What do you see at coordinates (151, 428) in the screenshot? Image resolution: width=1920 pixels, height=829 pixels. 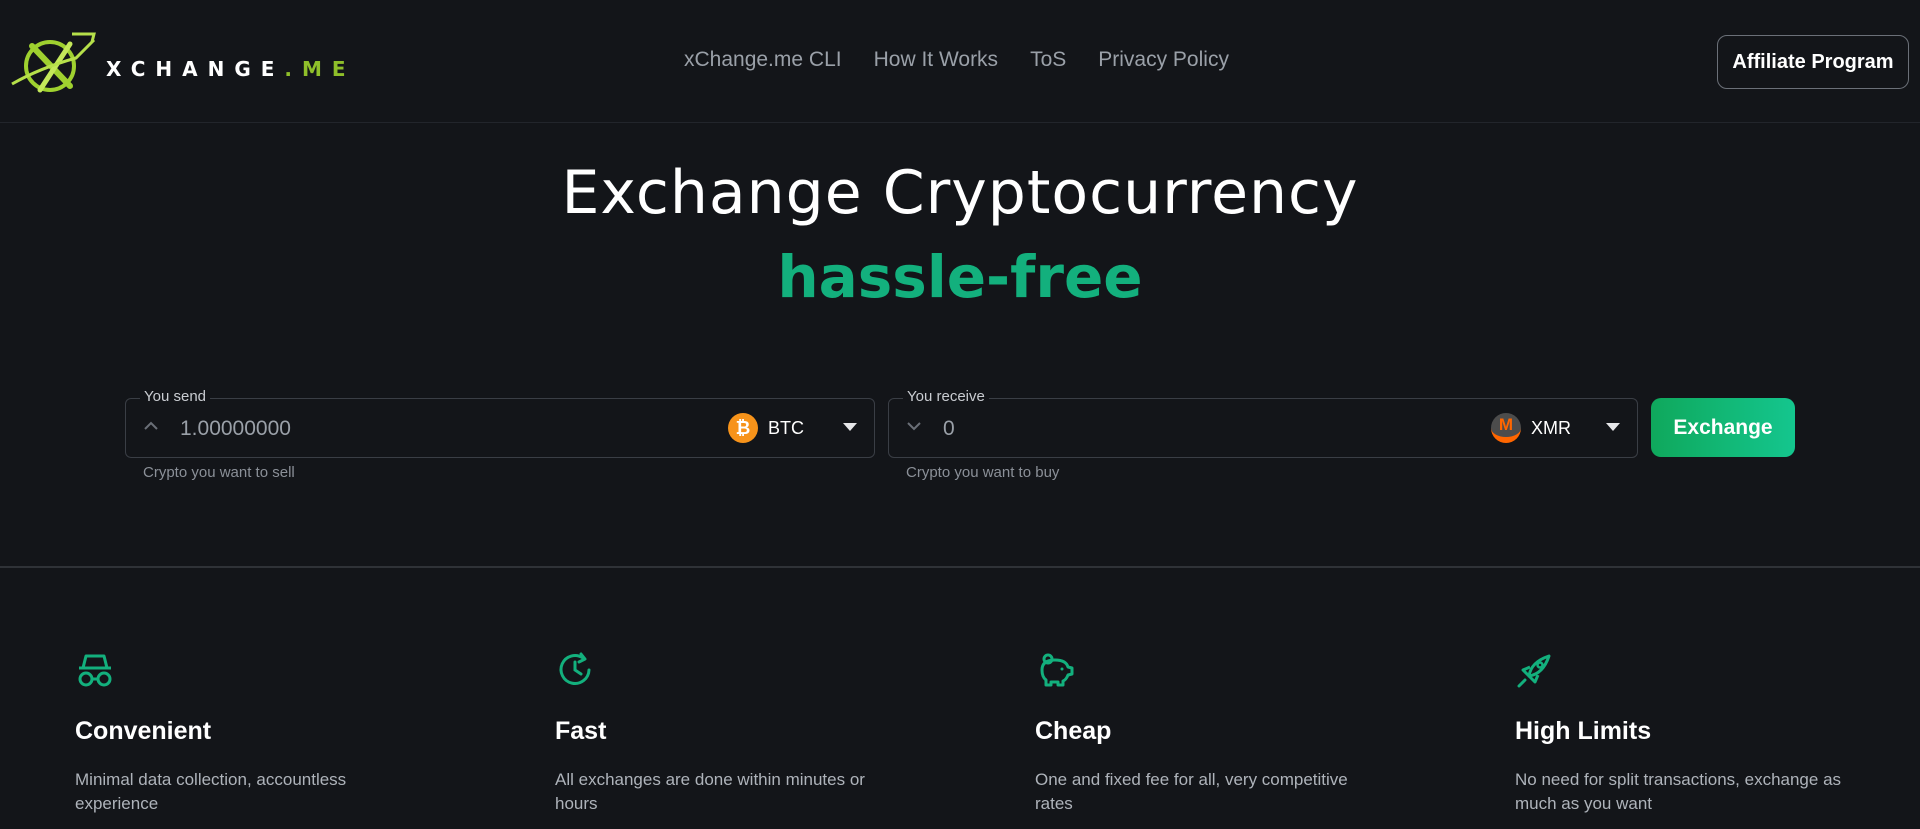 I see `chevron-up-icon` at bounding box center [151, 428].